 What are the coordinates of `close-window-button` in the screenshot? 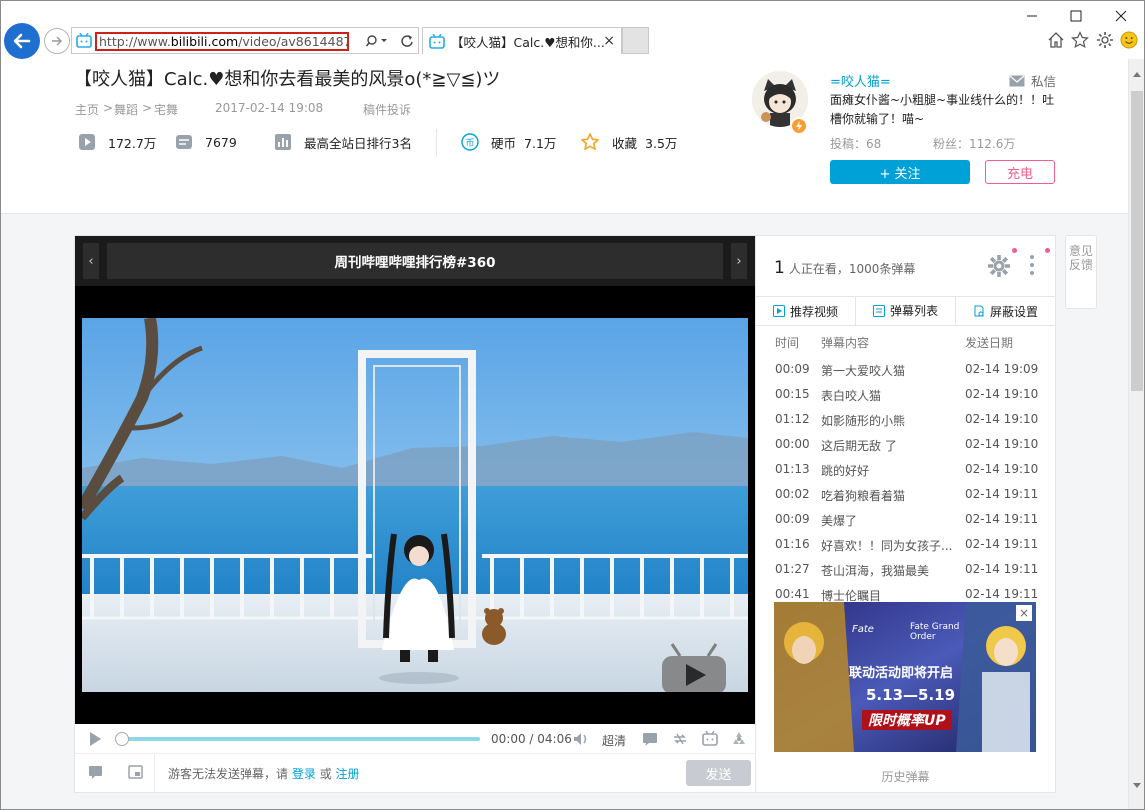 It's located at (1121, 16).